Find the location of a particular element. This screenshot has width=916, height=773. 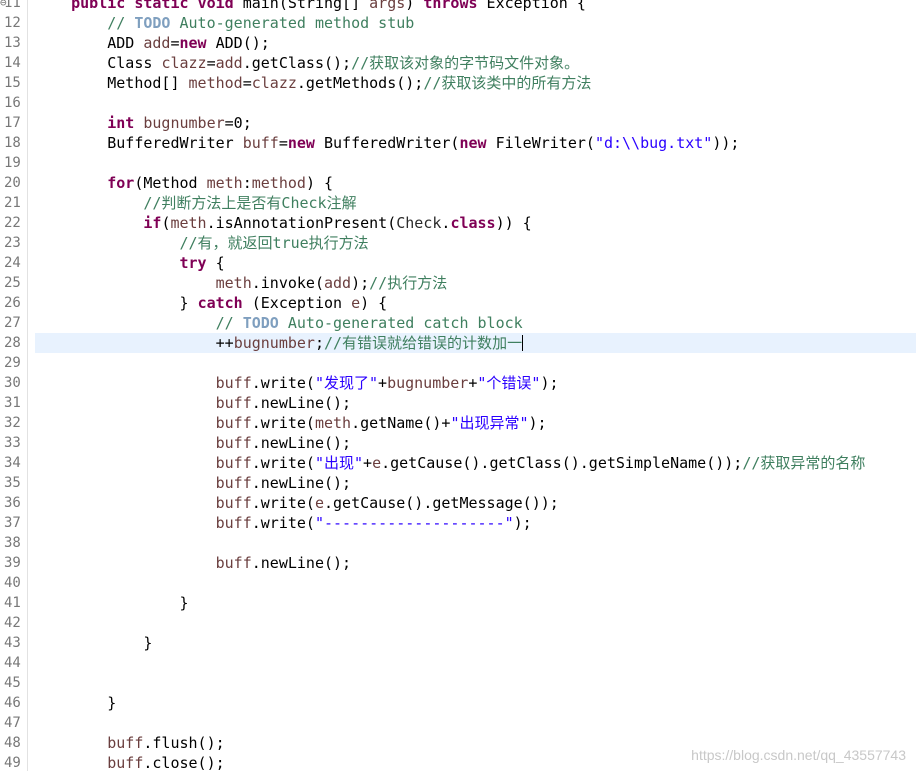

text-cursor is located at coordinates (523, 343).